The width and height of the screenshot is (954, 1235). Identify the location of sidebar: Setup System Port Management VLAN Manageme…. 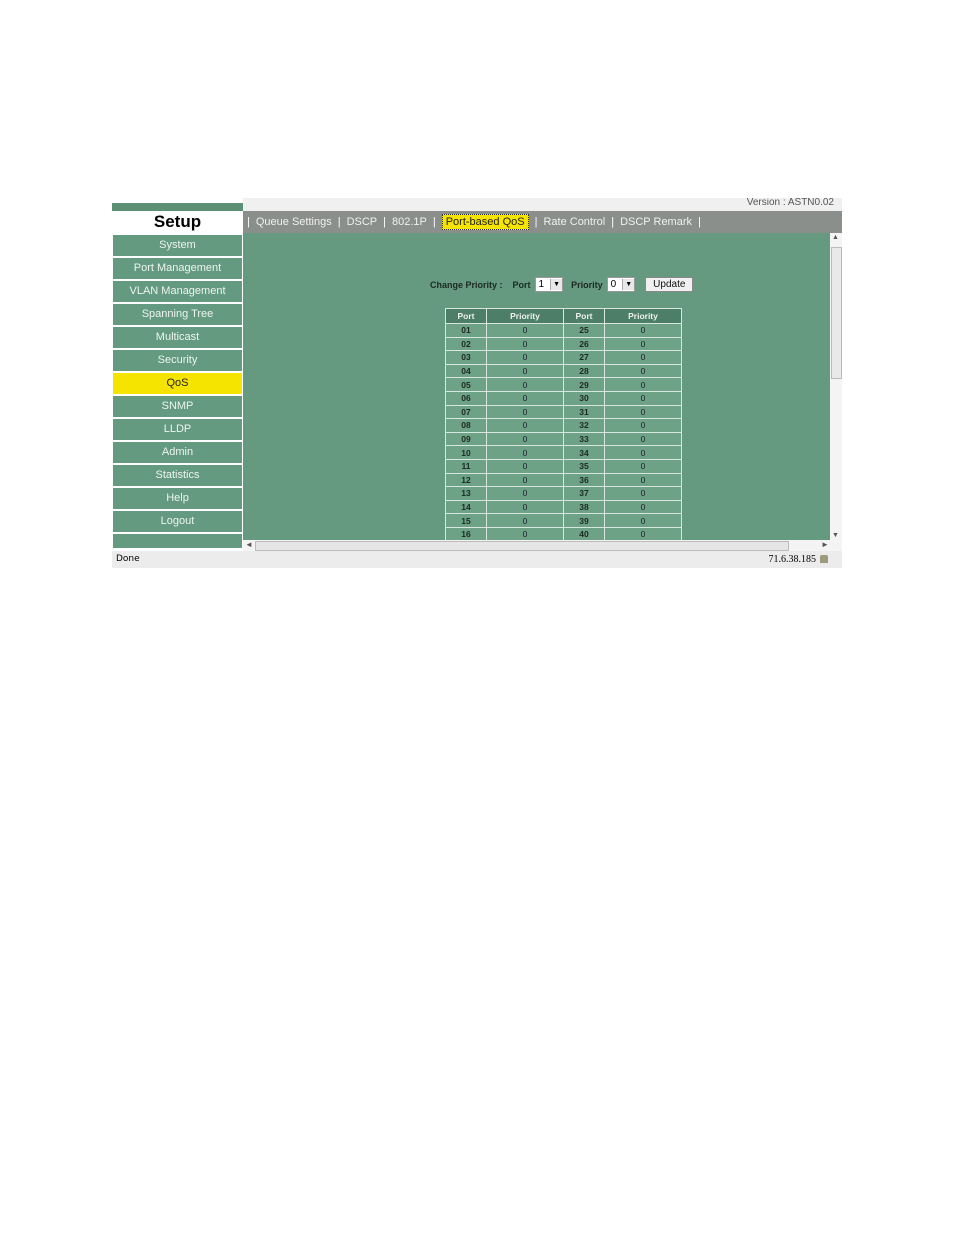
(177, 381).